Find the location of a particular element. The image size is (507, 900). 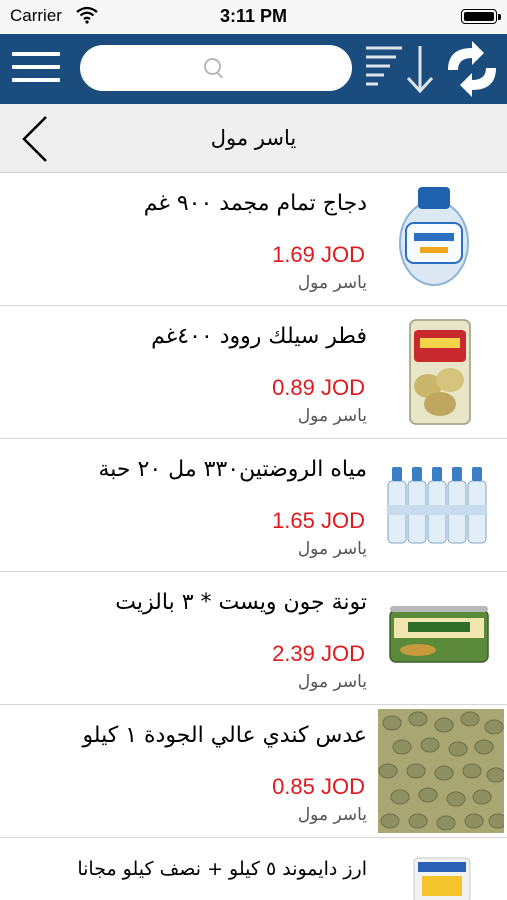

search-icon is located at coordinates (212, 66).